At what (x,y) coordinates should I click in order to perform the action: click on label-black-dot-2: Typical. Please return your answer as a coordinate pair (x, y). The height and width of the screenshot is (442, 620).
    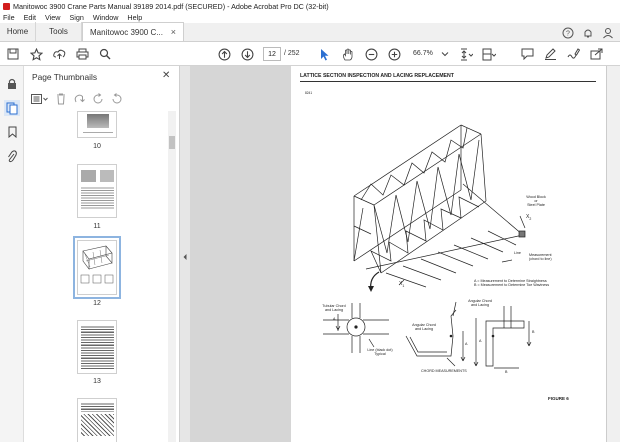
    Looking at the image, I should click on (380, 354).